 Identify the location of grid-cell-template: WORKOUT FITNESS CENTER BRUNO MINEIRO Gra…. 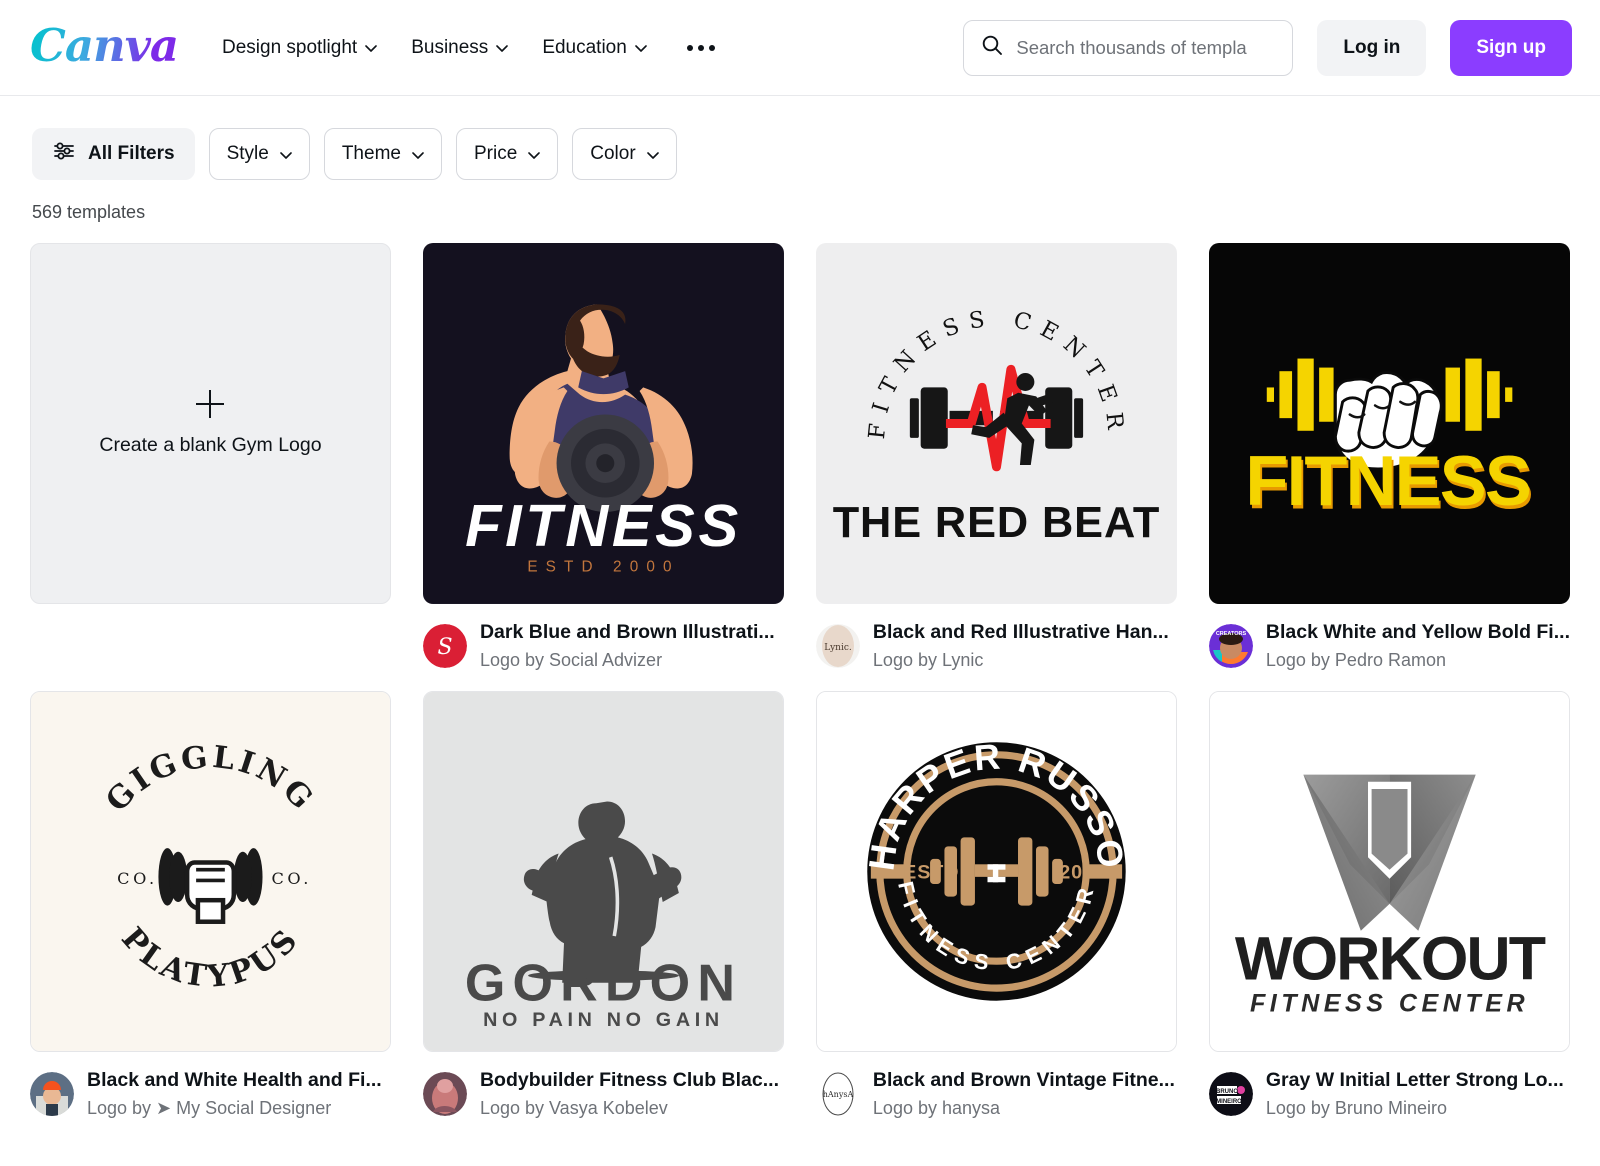
(1389, 905).